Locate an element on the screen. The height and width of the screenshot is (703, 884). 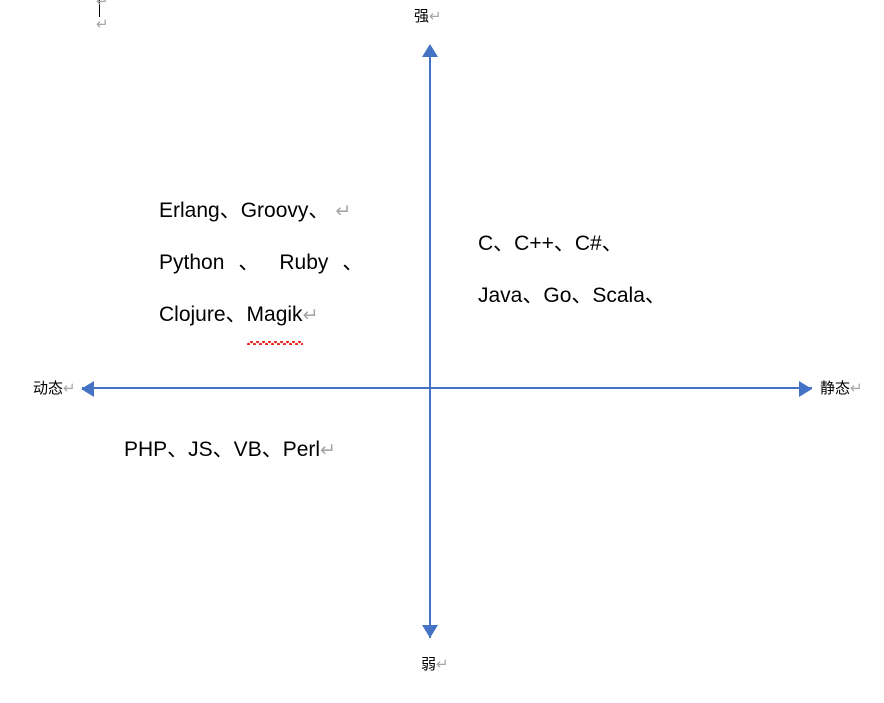
quadrant-line-text: Ruby is located at coordinates (304, 262).